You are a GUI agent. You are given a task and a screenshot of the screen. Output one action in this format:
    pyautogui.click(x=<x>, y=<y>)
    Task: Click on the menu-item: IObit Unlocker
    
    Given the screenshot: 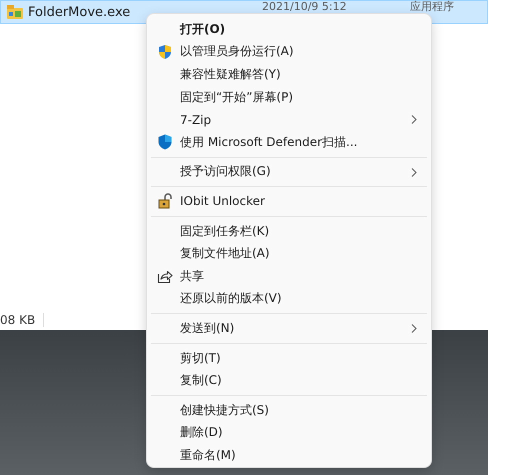 What is the action you would take?
    pyautogui.click(x=289, y=201)
    